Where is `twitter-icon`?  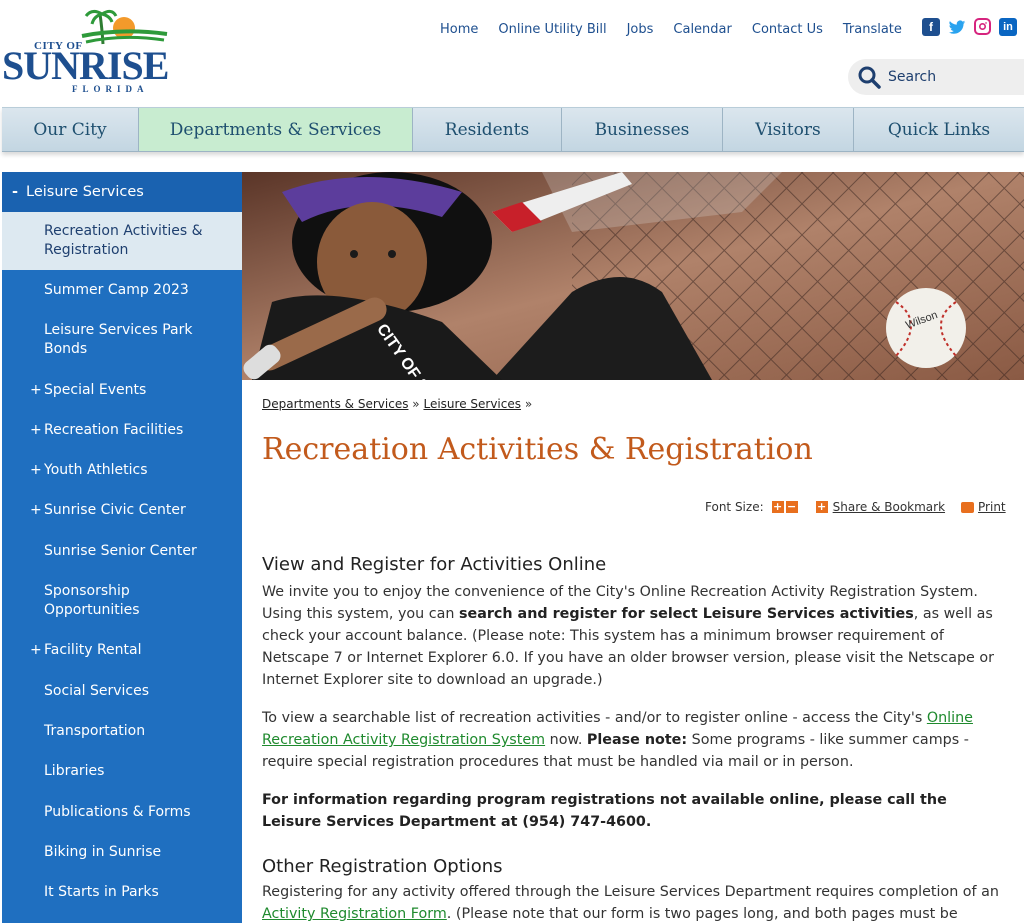 twitter-icon is located at coordinates (957, 27).